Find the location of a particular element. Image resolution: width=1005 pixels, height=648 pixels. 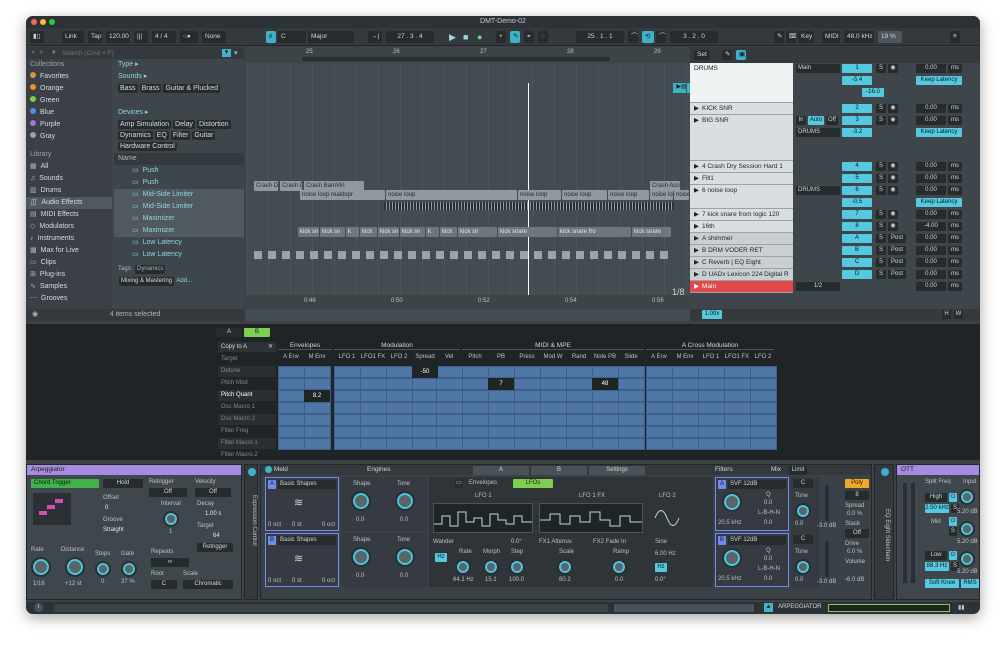

lfo2-phase: 0.0° is located at coordinates (660, 580).